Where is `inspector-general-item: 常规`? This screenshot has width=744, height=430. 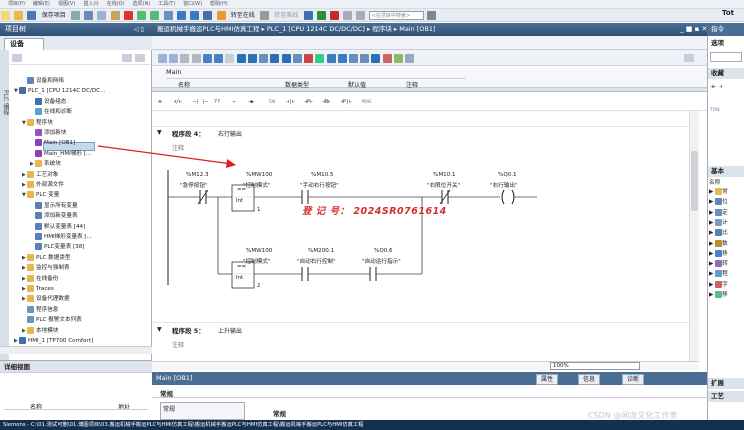
inspector-general-item: 常规 is located at coordinates (169, 408).